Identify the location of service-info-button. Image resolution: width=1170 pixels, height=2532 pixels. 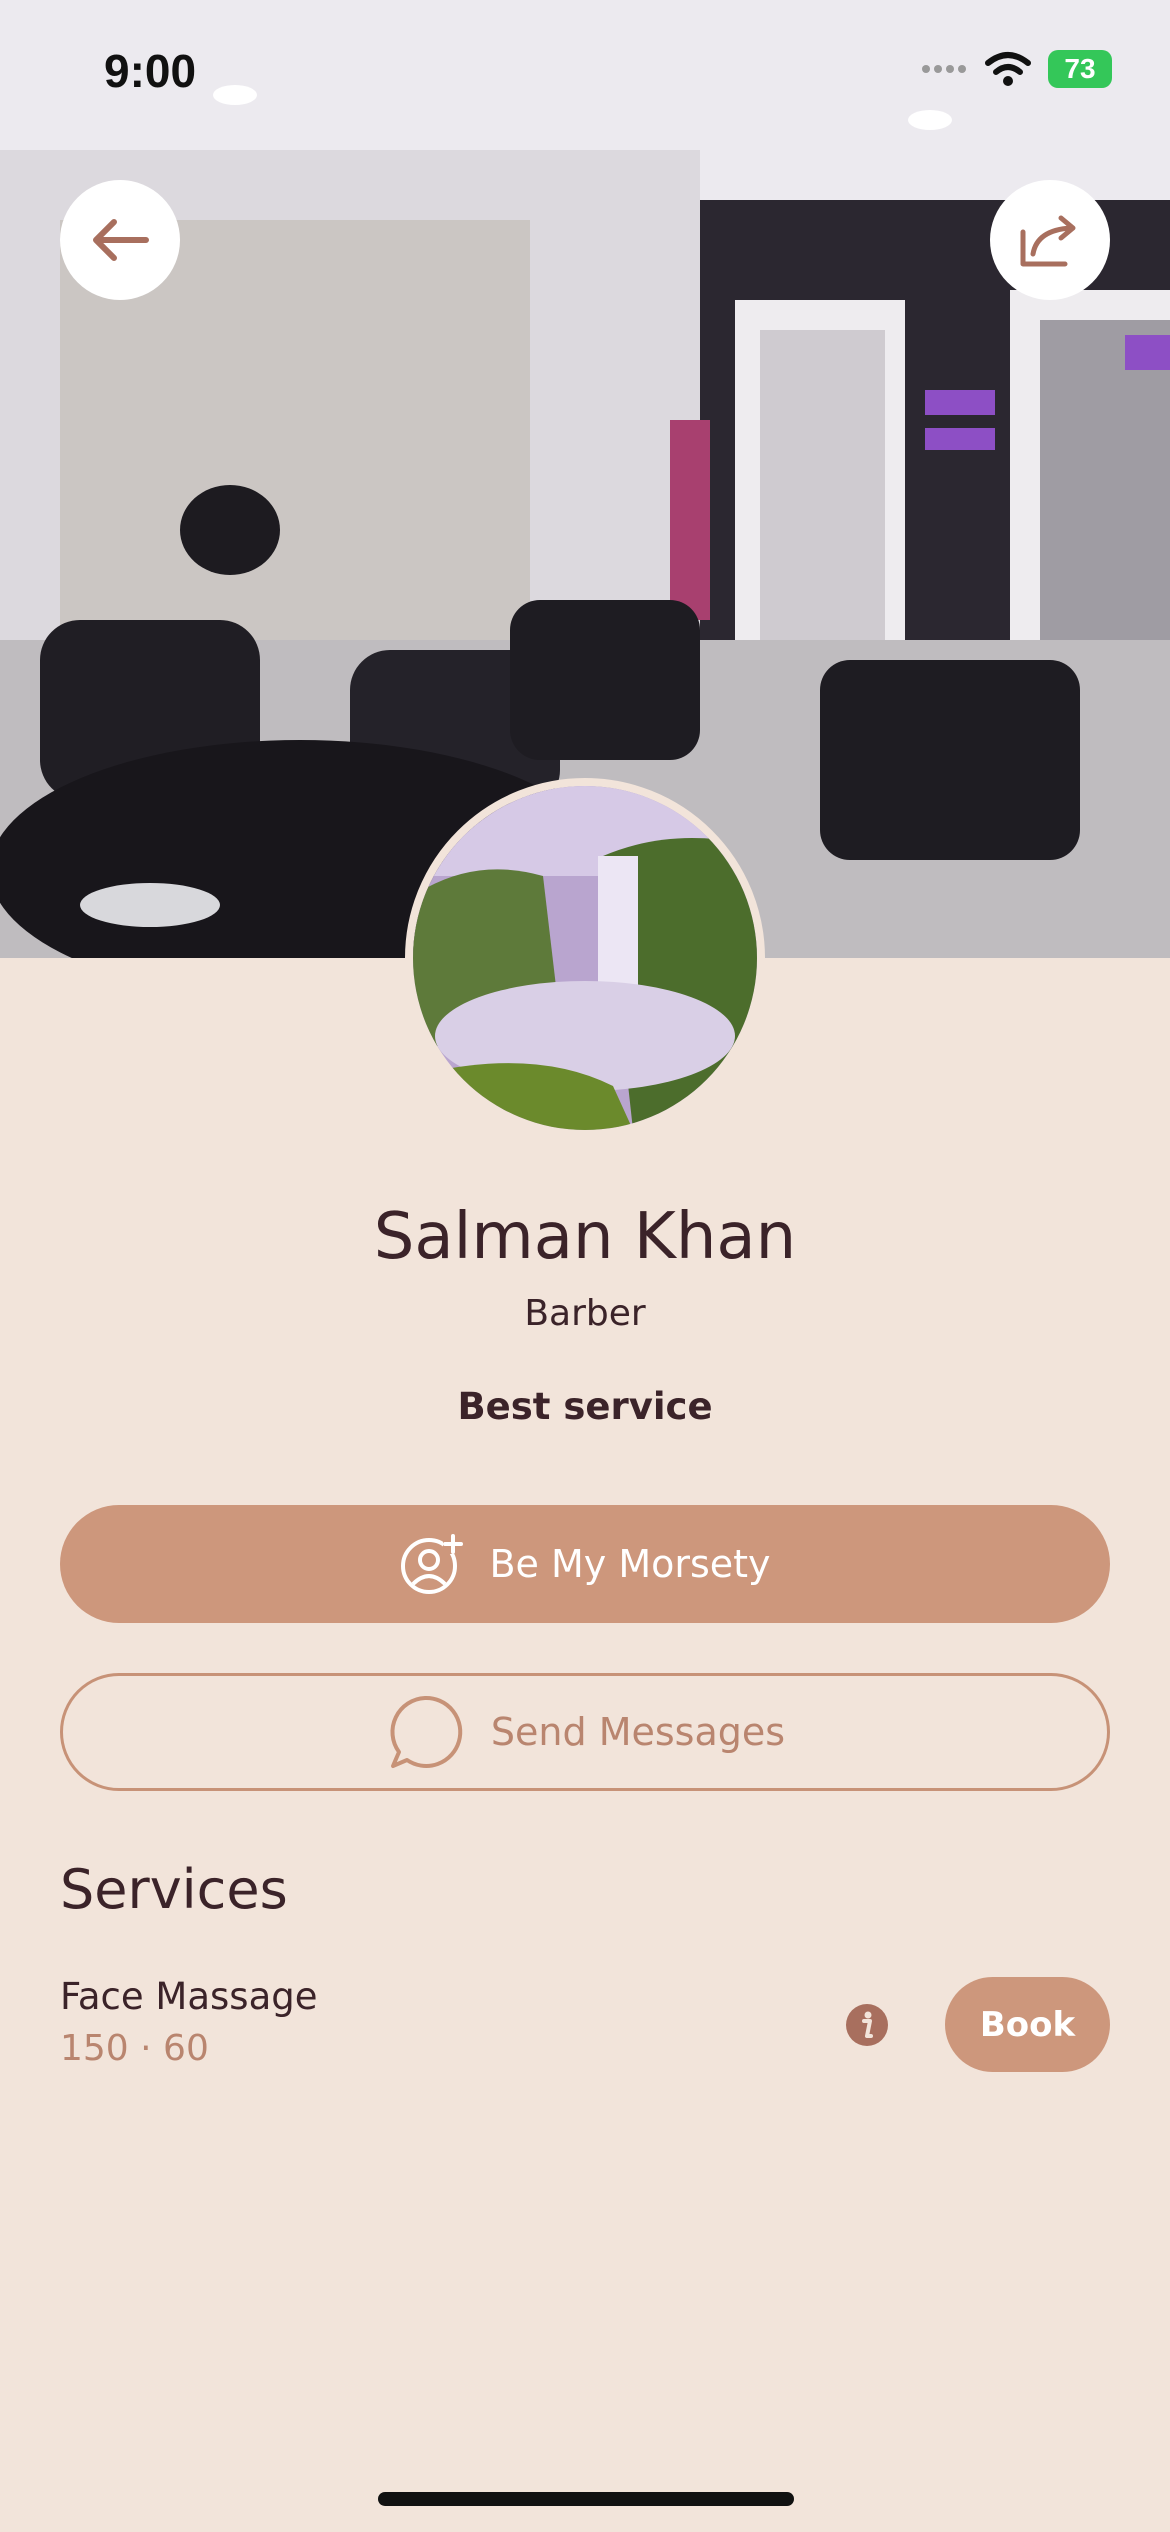
(867, 2027).